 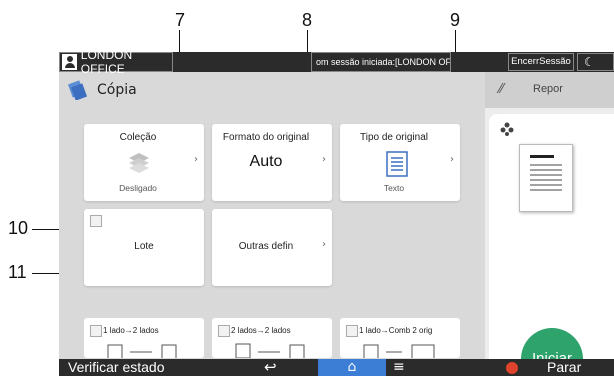 What do you see at coordinates (116, 64) in the screenshot?
I see `user-indicator: LONDON OFFICE` at bounding box center [116, 64].